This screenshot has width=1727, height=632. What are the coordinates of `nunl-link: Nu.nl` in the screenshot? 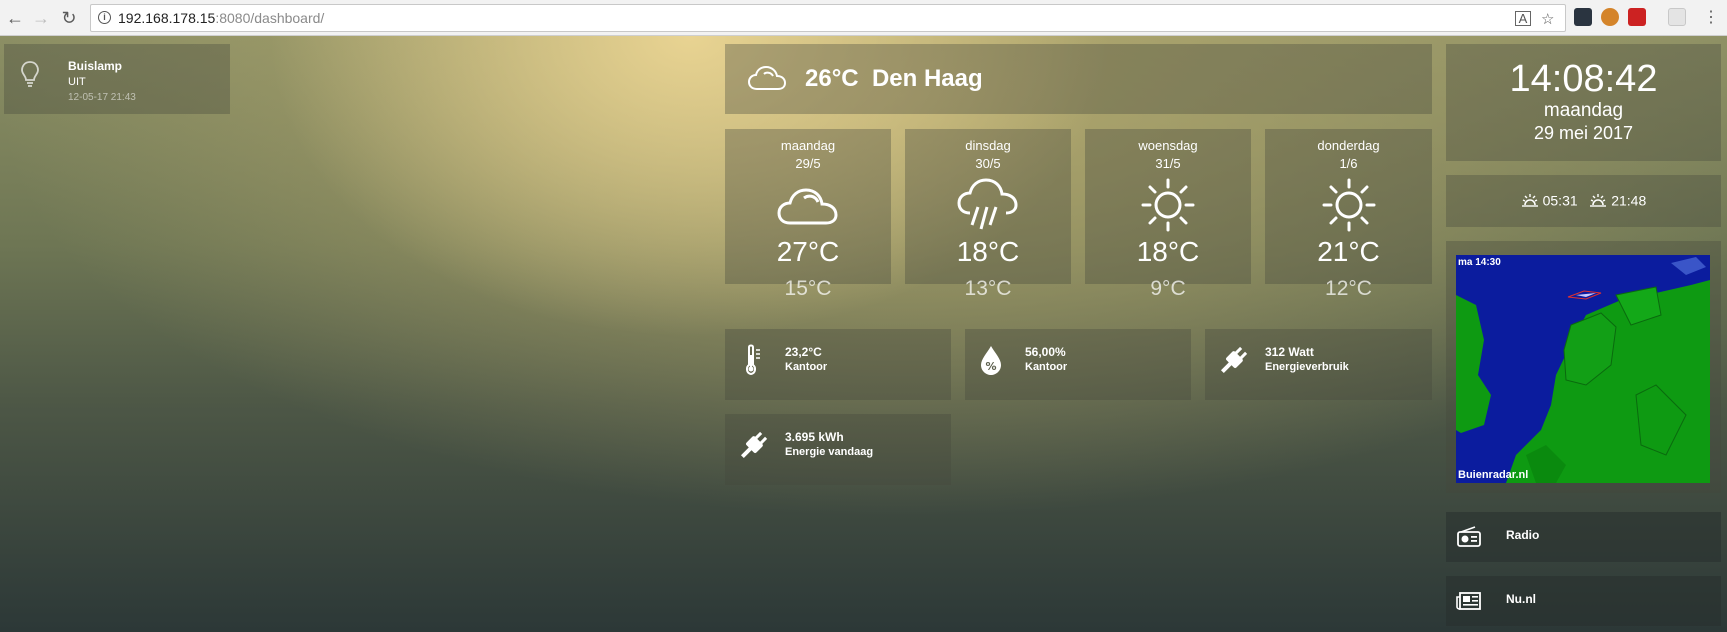 It's located at (1583, 601).